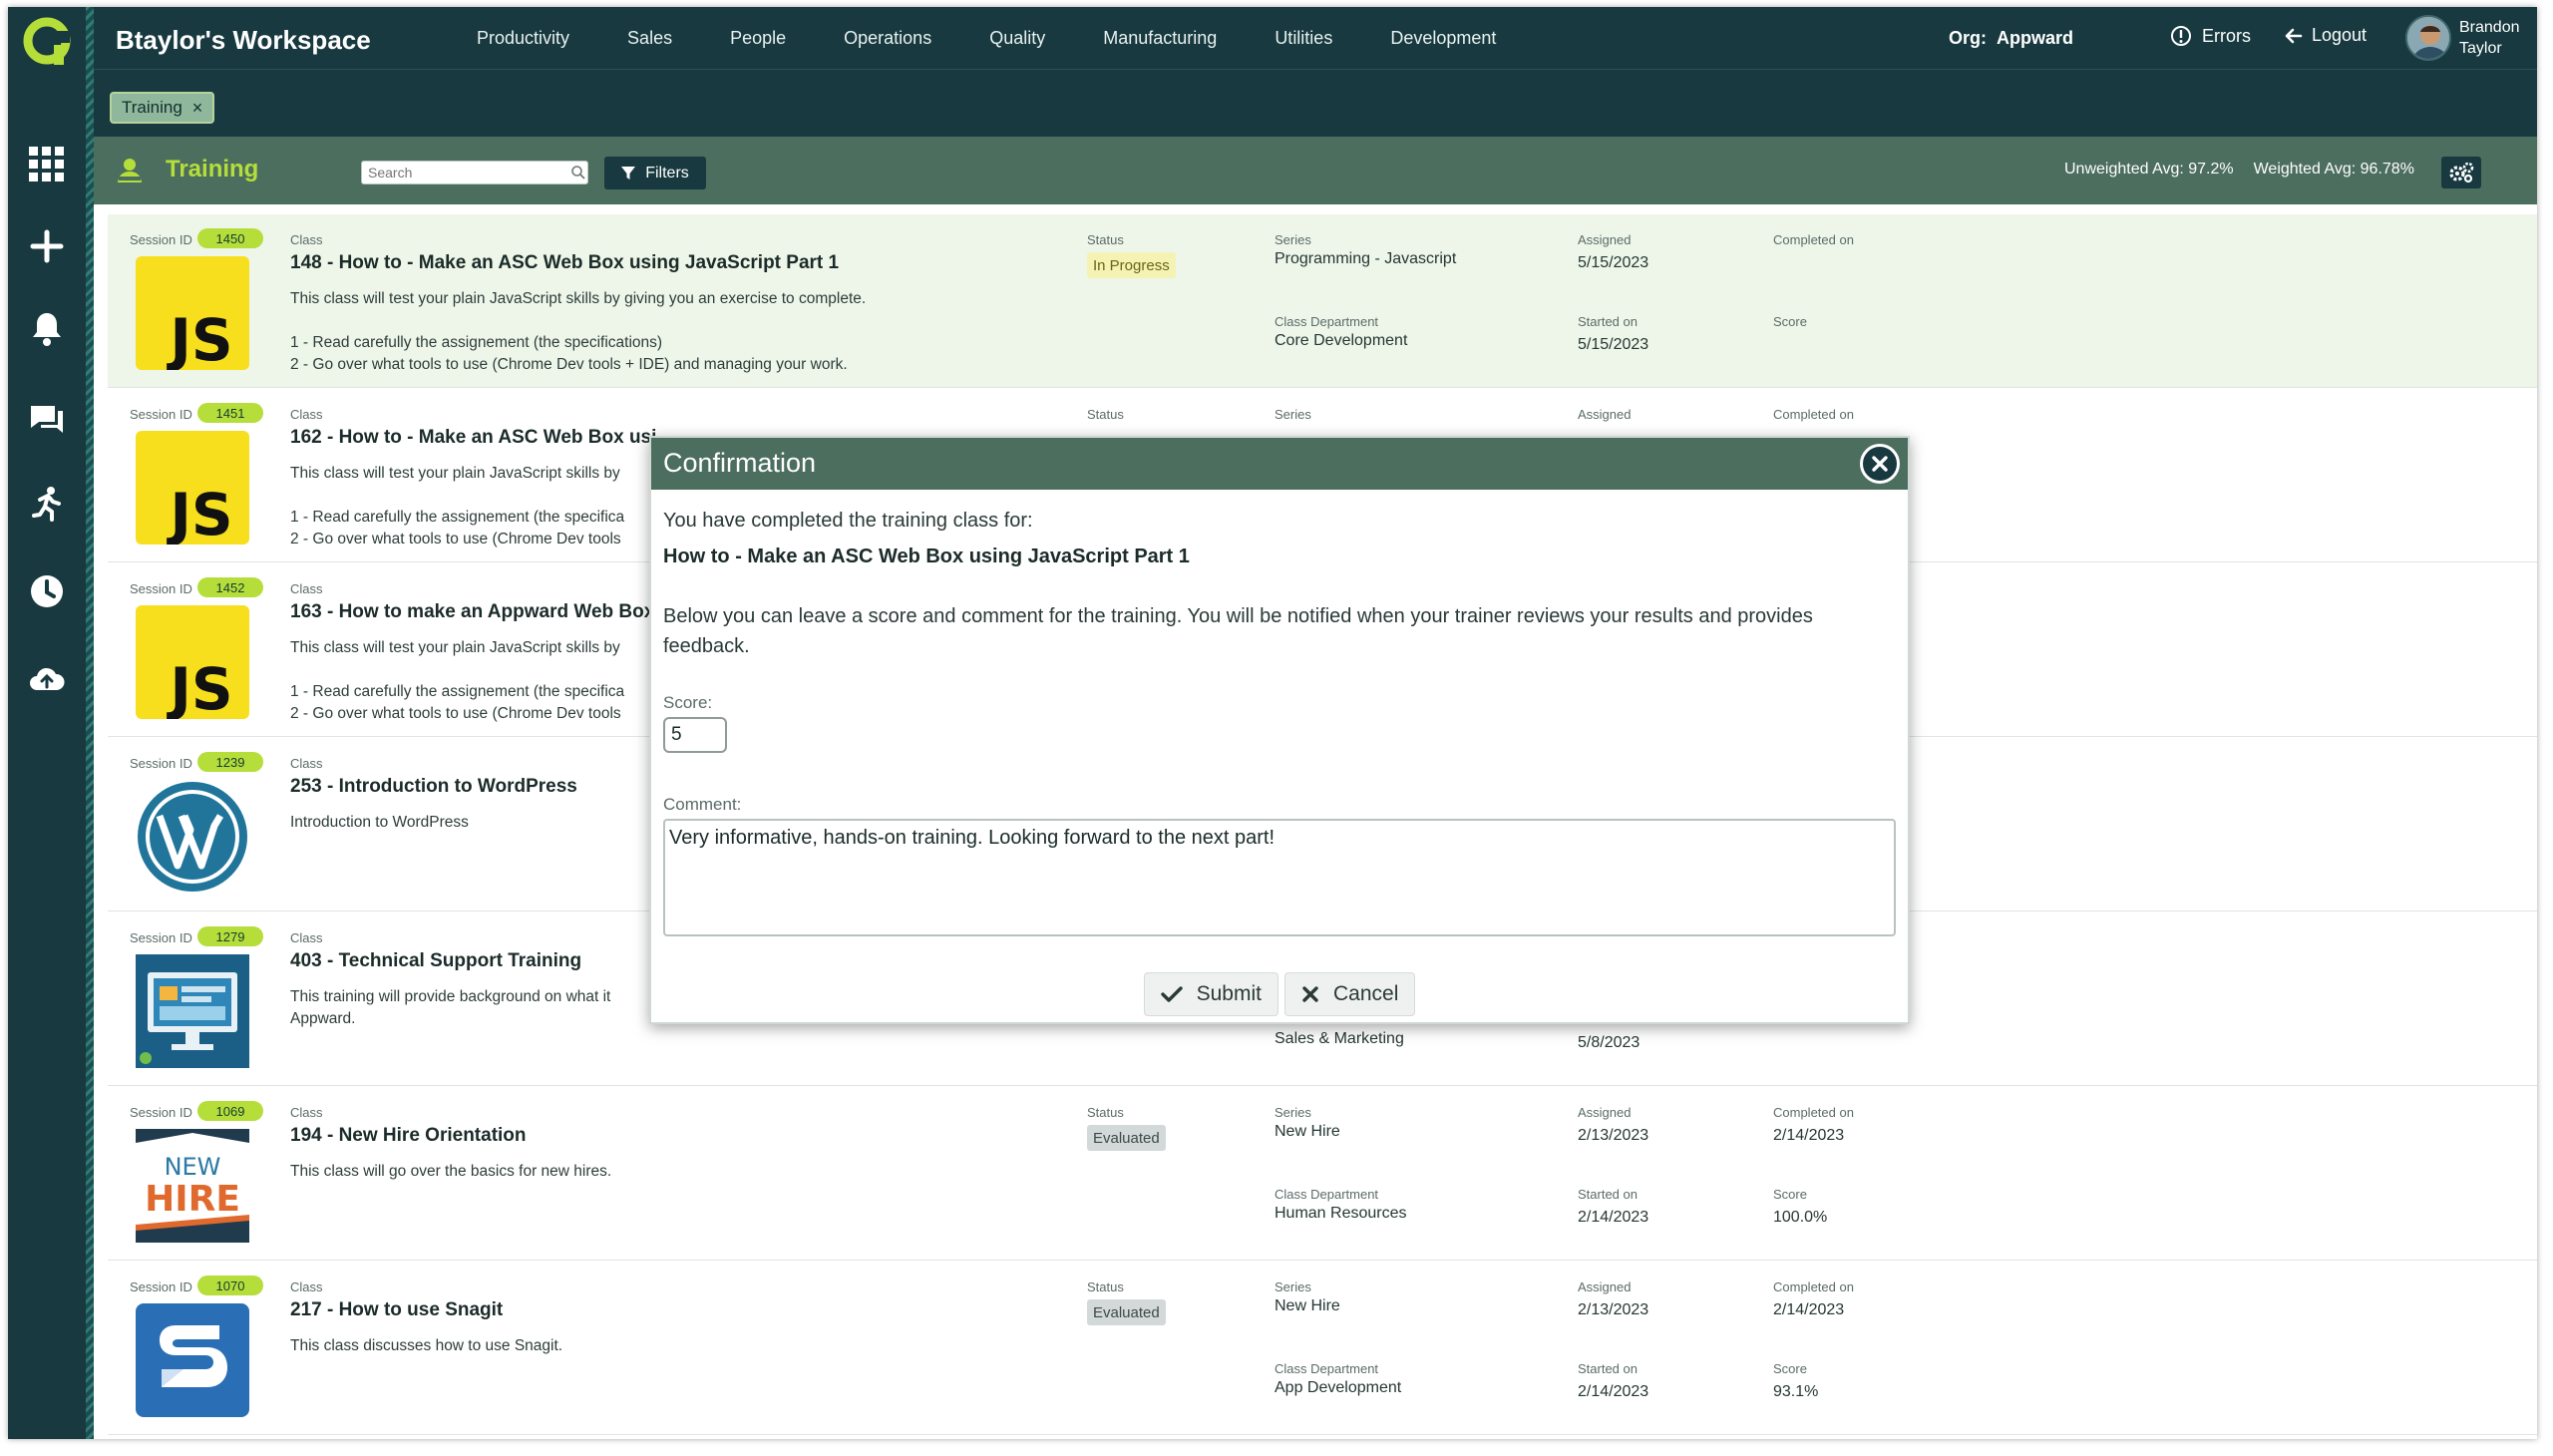  Describe the element at coordinates (695, 735) in the screenshot. I see `score-input` at that location.